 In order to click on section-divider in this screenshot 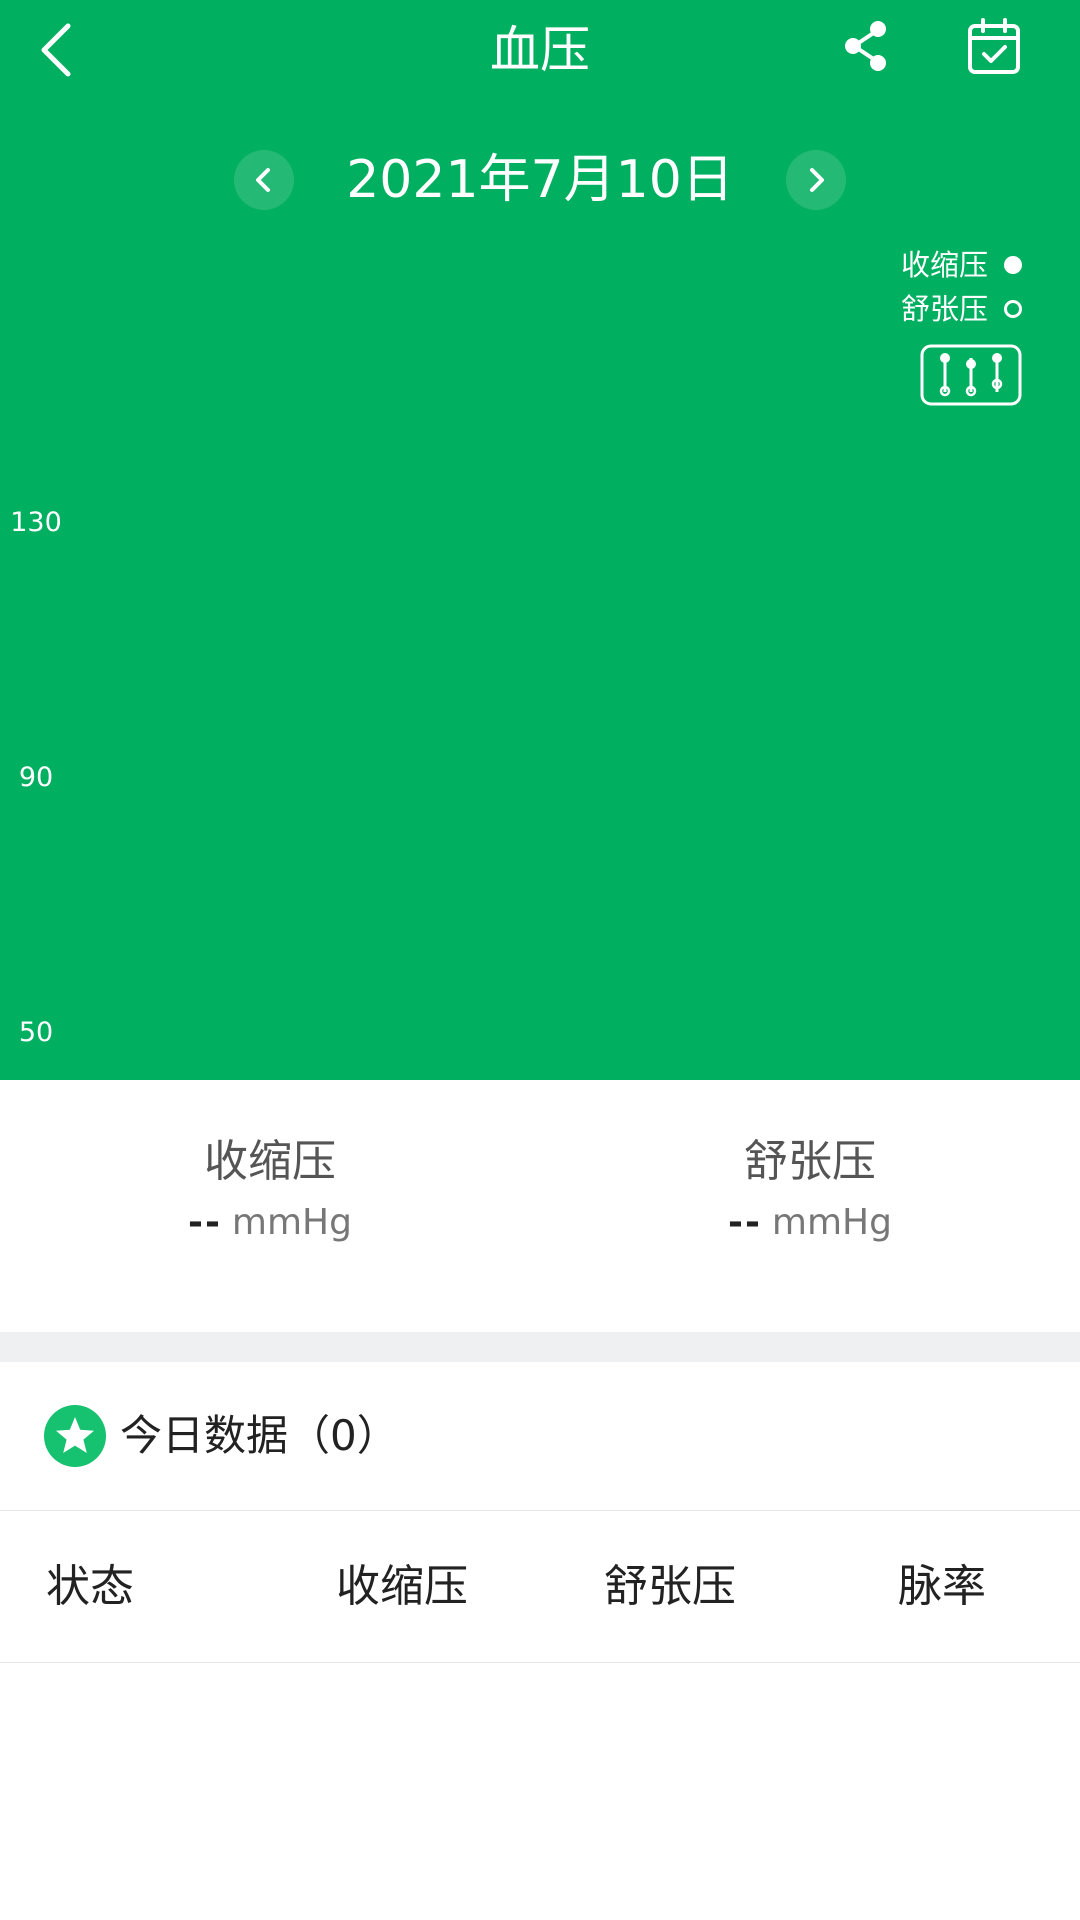, I will do `click(540, 1347)`.